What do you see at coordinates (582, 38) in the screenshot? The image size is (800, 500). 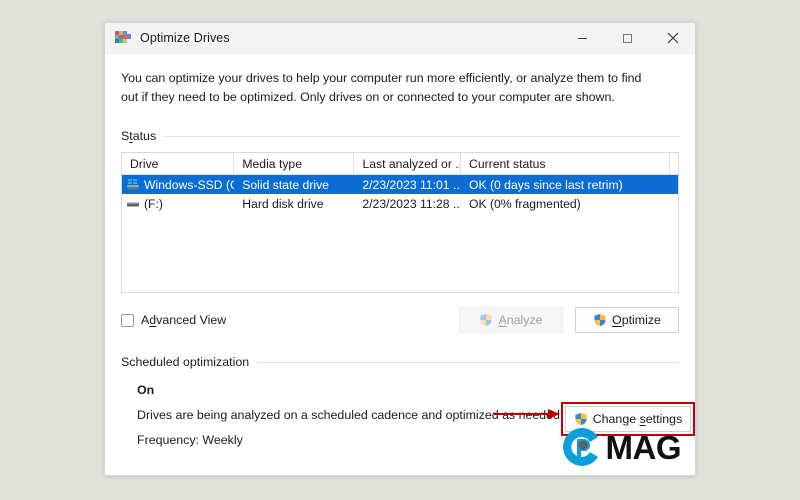 I see `minimize-button` at bounding box center [582, 38].